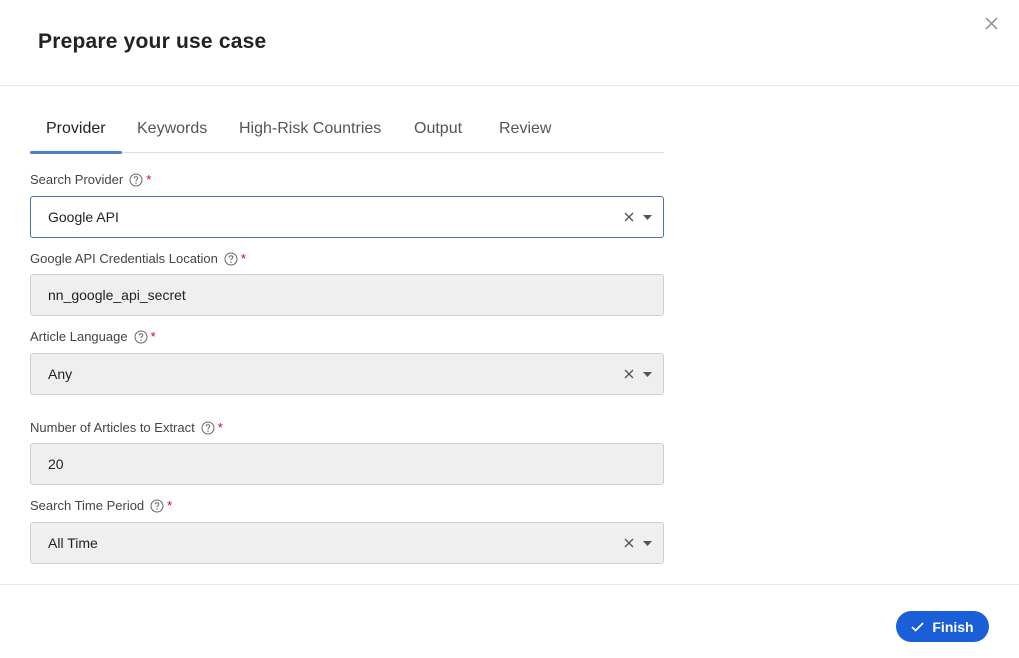 The width and height of the screenshot is (1019, 658). I want to click on credentials-location-value: nn_google_api_secret, so click(117, 295).